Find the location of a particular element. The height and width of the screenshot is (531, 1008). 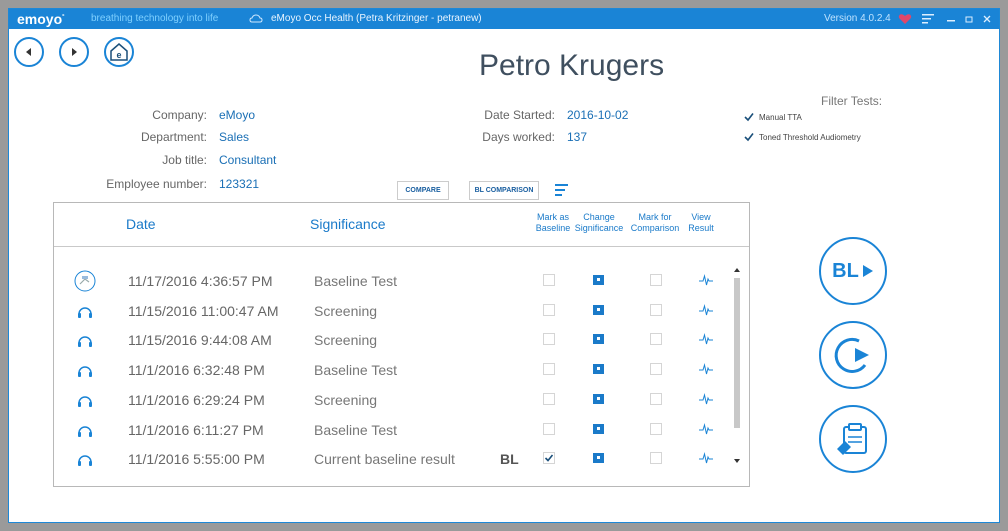

play-icon is located at coordinates (867, 271).